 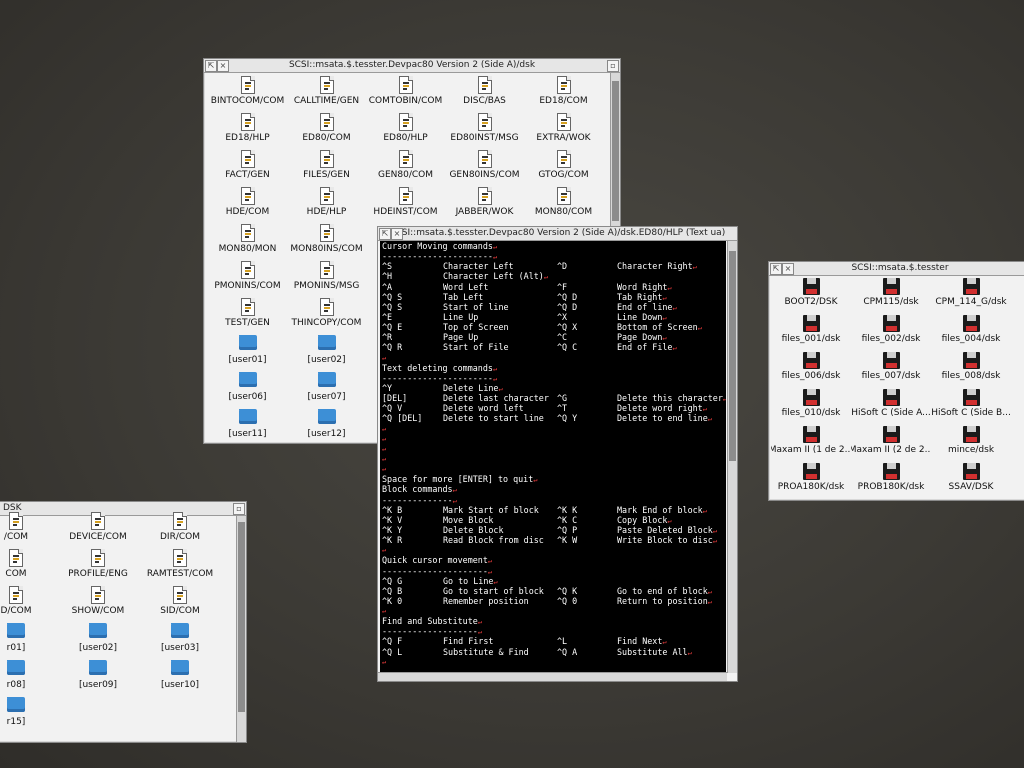 What do you see at coordinates (971, 333) in the screenshot?
I see `file-item: files_004/dsk` at bounding box center [971, 333].